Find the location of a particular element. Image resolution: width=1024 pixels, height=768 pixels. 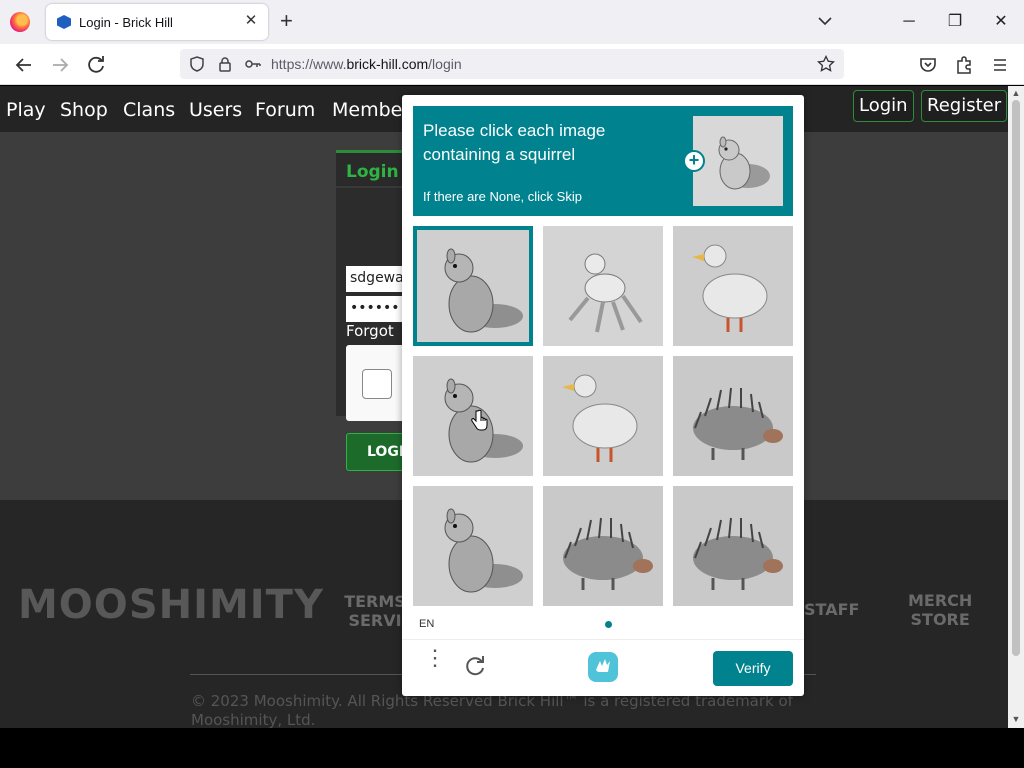

squirrel-example-icon is located at coordinates (738, 161).